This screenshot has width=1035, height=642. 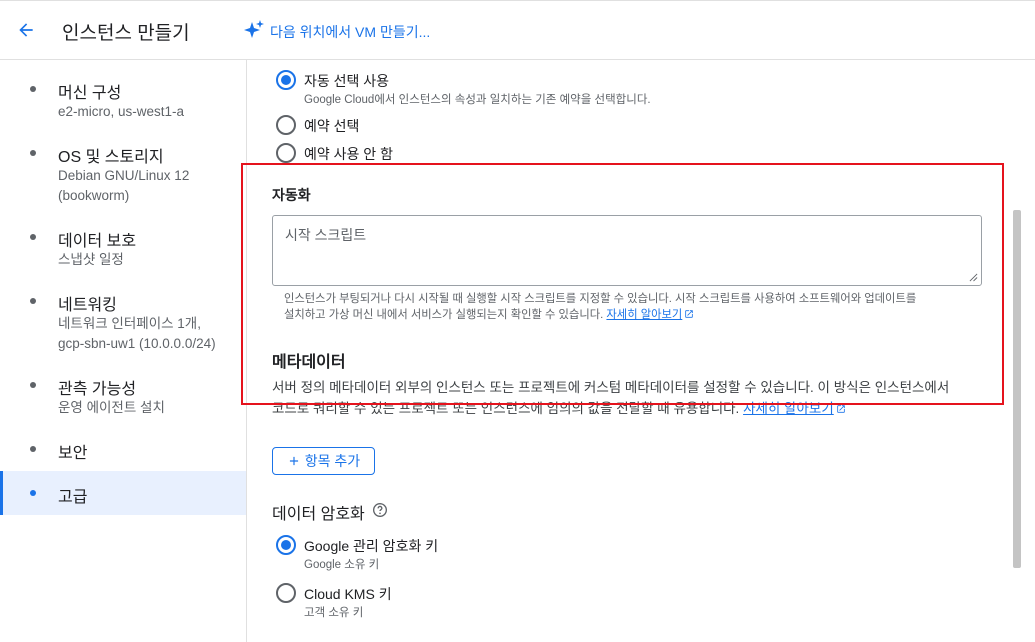 I want to click on sidebar-item-label: 데이터 보호, so click(x=97, y=241).